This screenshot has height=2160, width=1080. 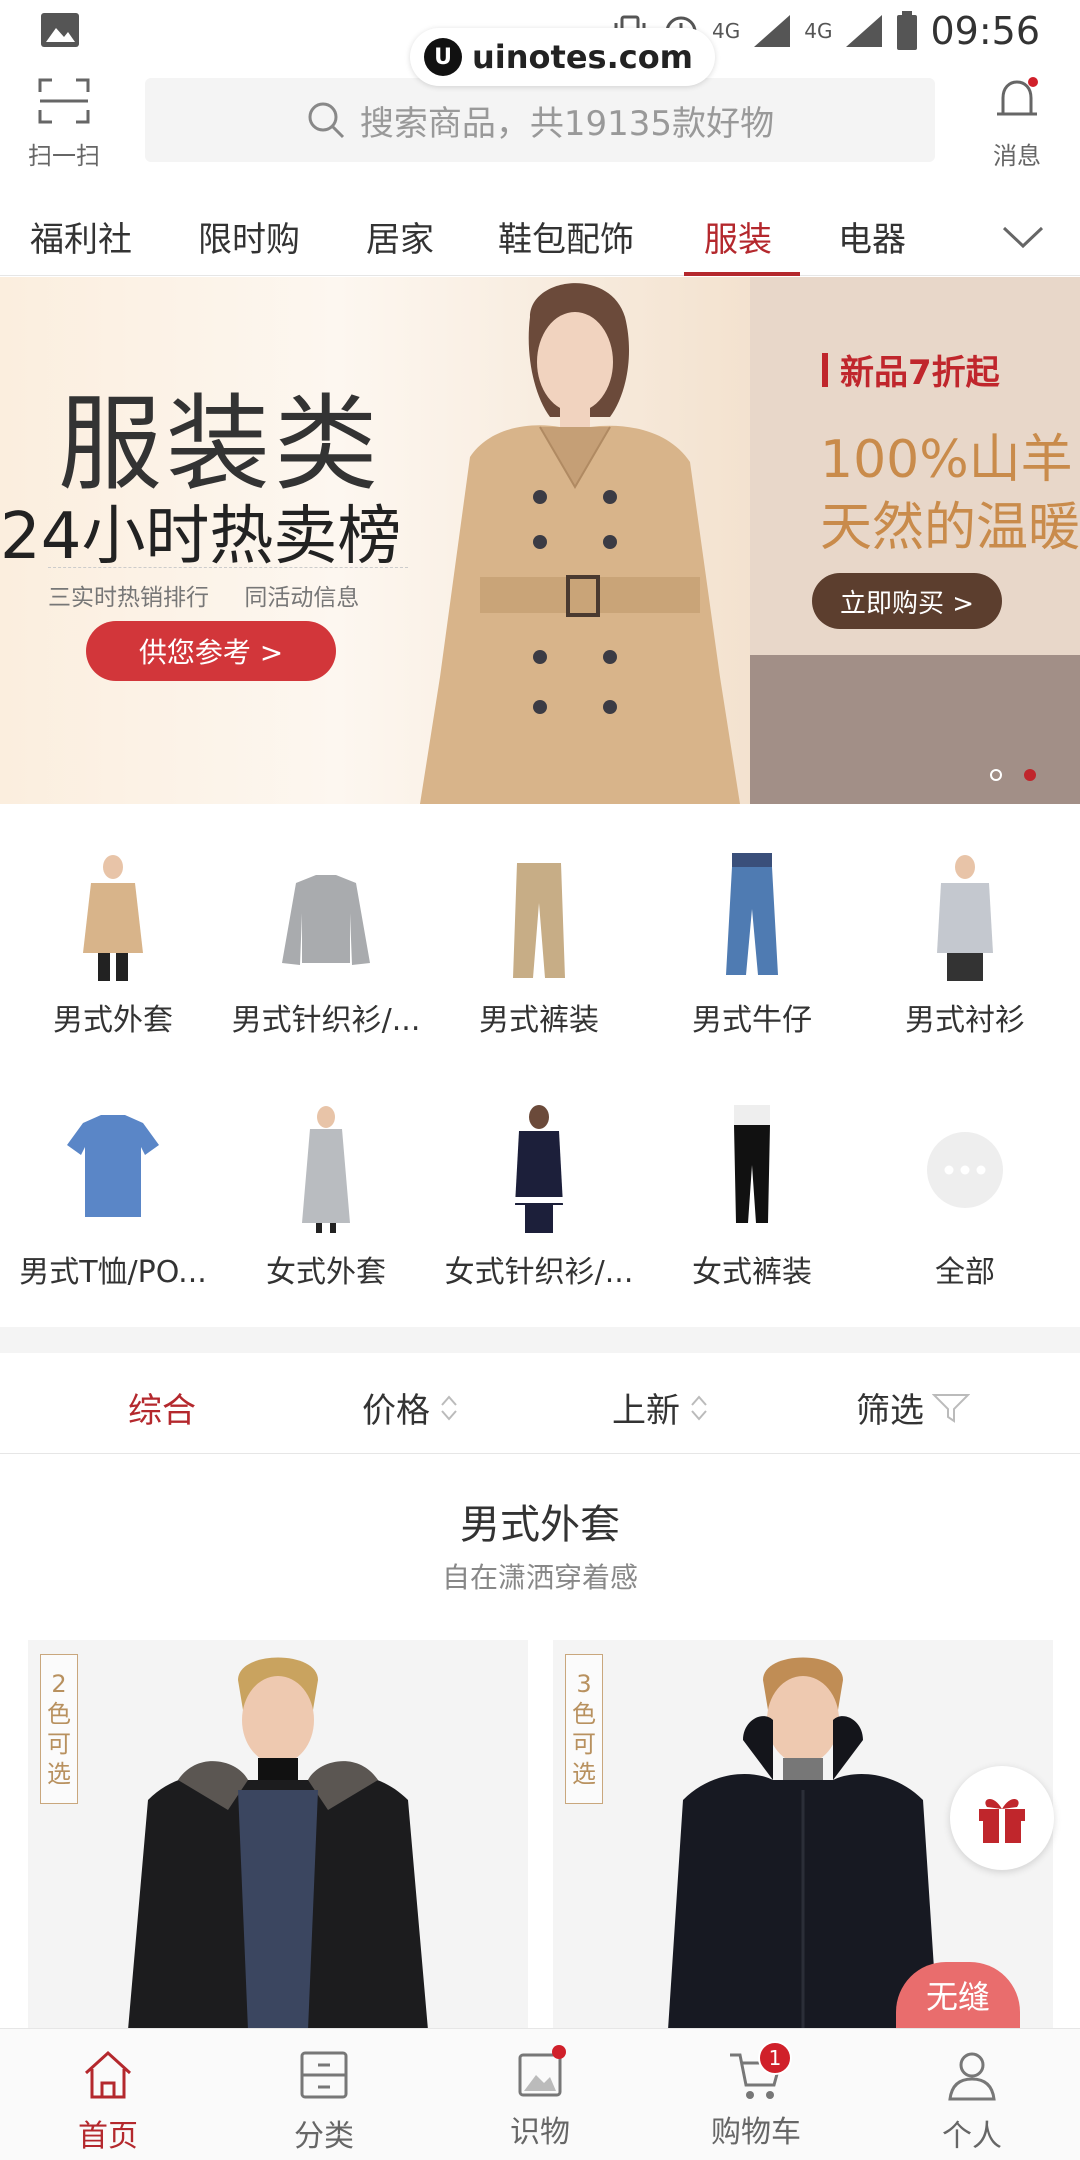 I want to click on product-card: 2色可选, so click(x=278, y=1835).